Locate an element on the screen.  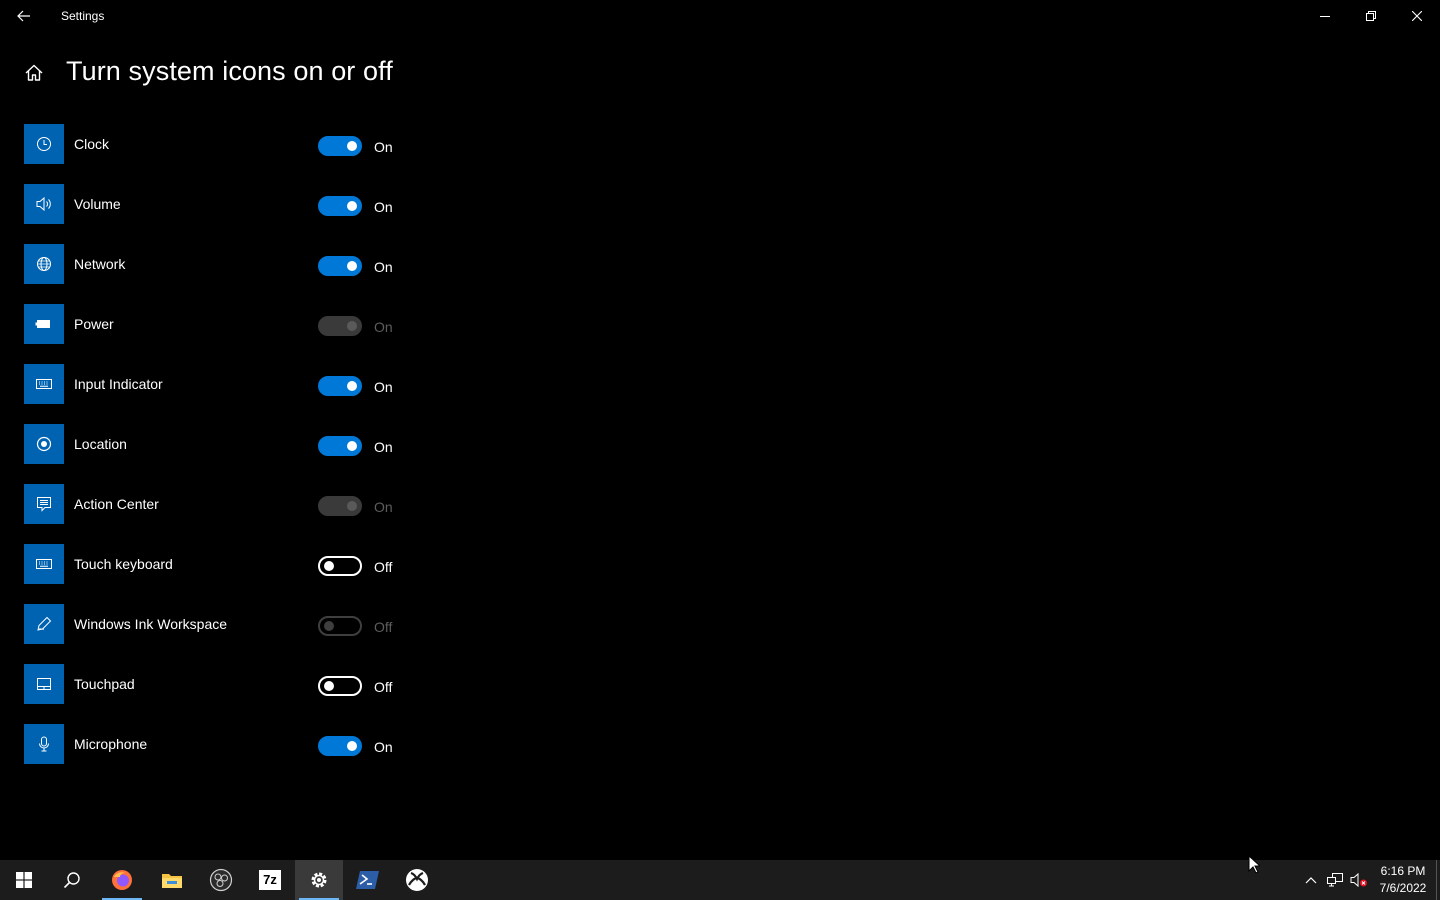
windows-logo-icon is located at coordinates (24, 880).